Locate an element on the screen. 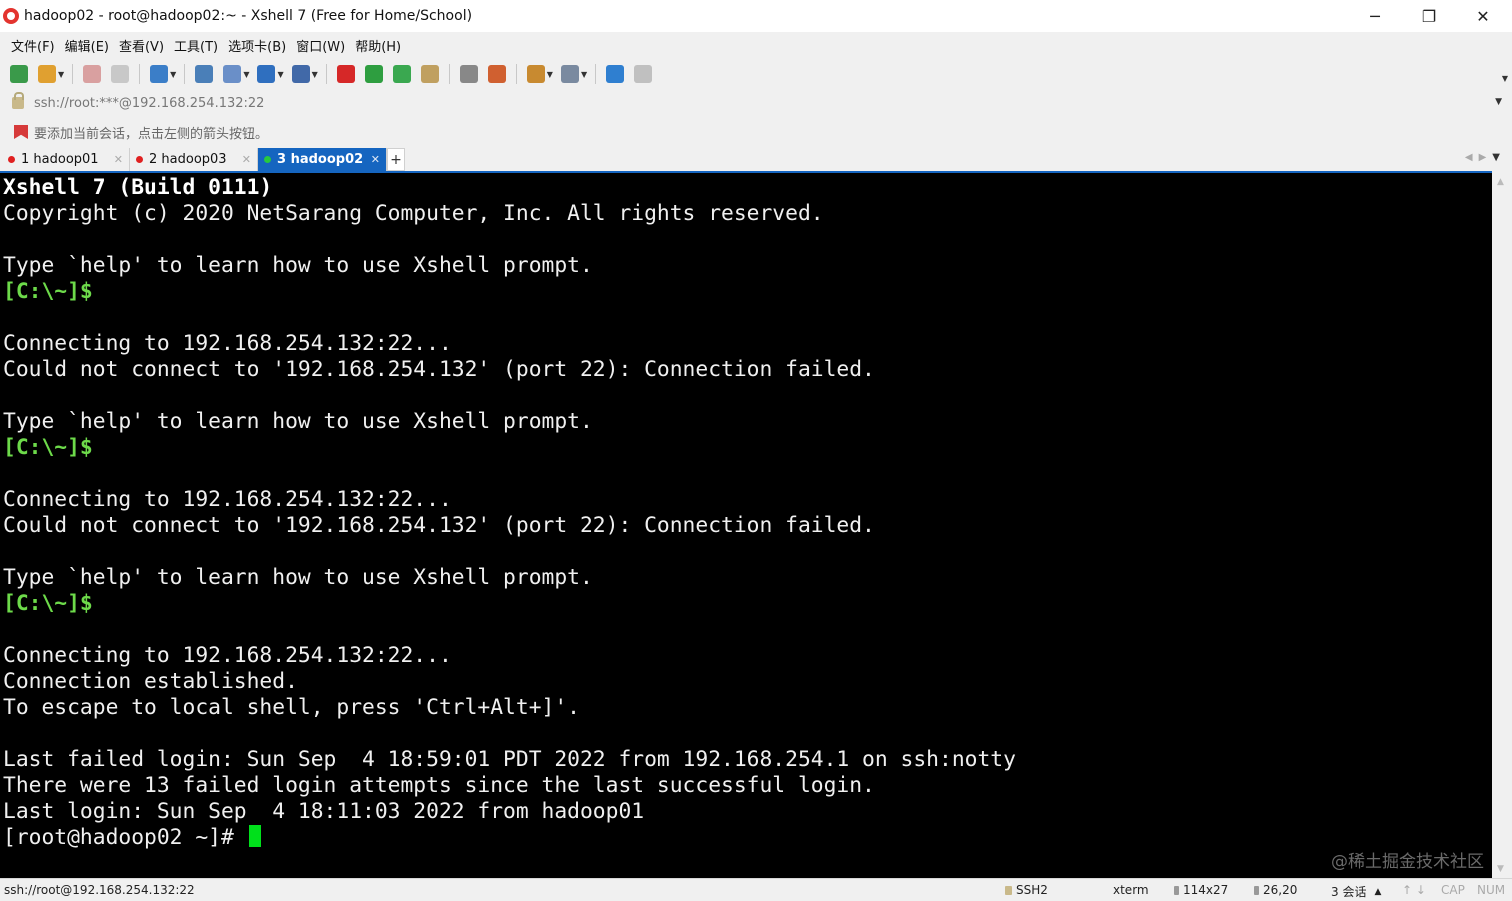  menu-file: 文件(F) is located at coordinates (33, 45).